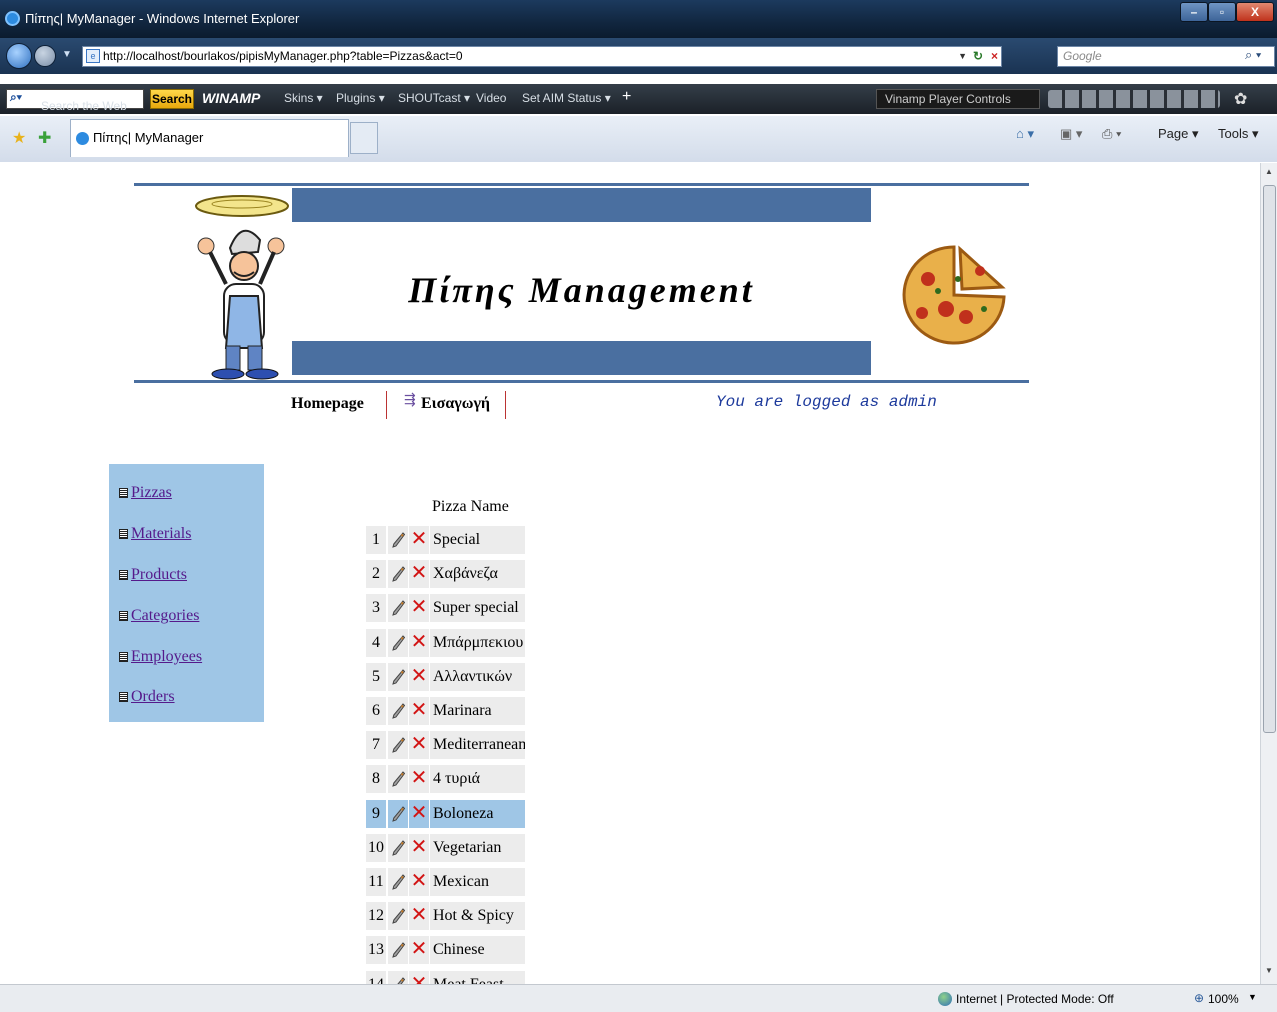 The height and width of the screenshot is (1012, 1277). What do you see at coordinates (446, 847) in the screenshot?
I see `table-row: 10 ✕ Vegetarian` at bounding box center [446, 847].